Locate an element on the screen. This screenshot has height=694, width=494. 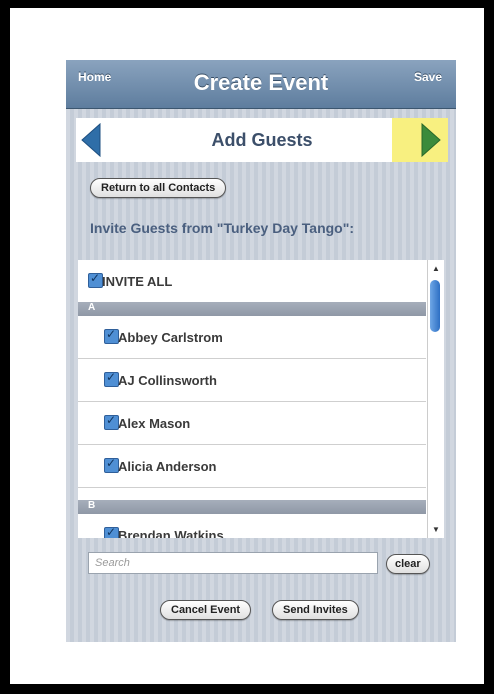
invite-all-row: INVITE ALL is located at coordinates (252, 281).